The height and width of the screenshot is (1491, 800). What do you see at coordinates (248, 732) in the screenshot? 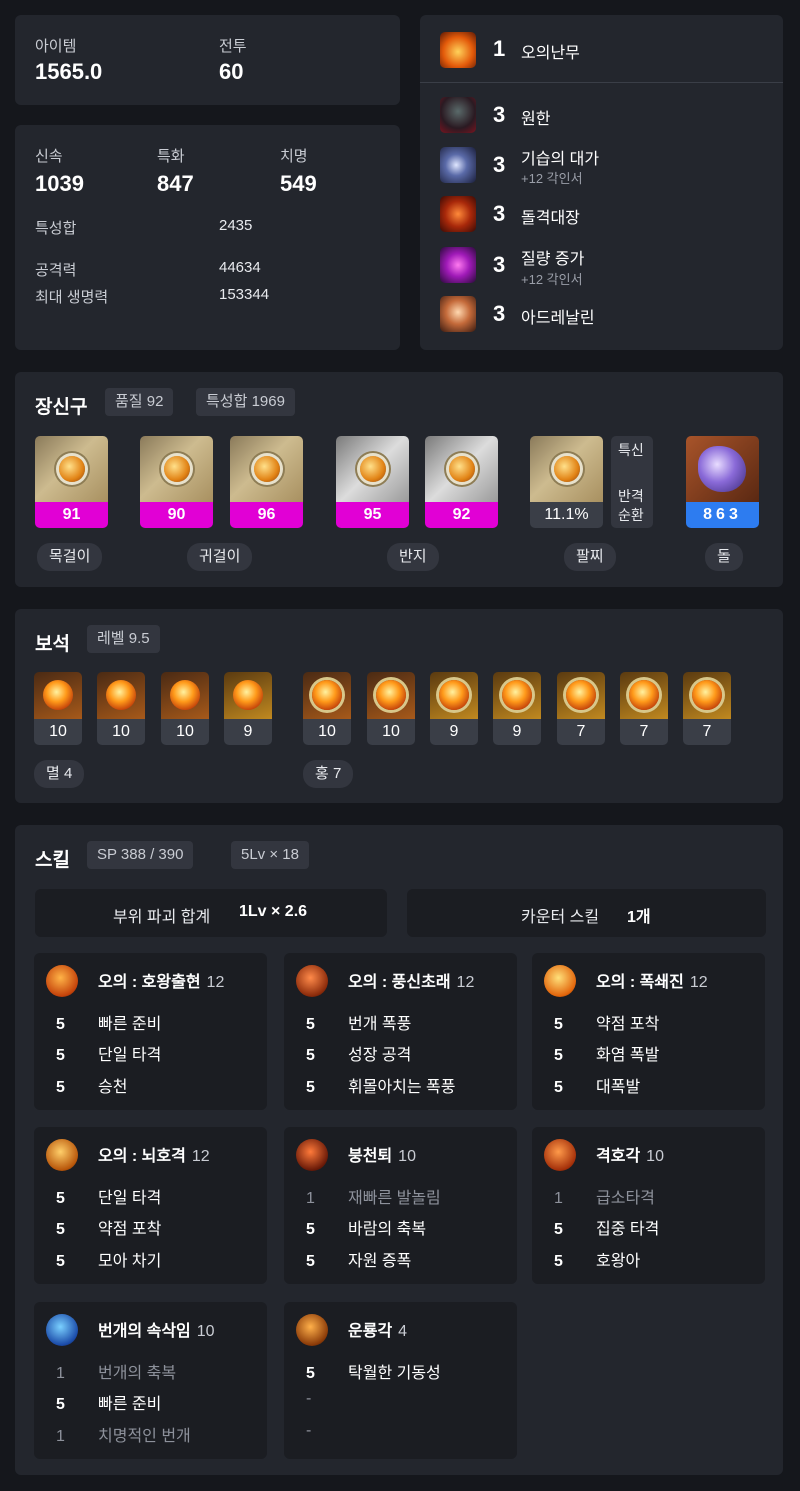
I see `gem-level: 9` at bounding box center [248, 732].